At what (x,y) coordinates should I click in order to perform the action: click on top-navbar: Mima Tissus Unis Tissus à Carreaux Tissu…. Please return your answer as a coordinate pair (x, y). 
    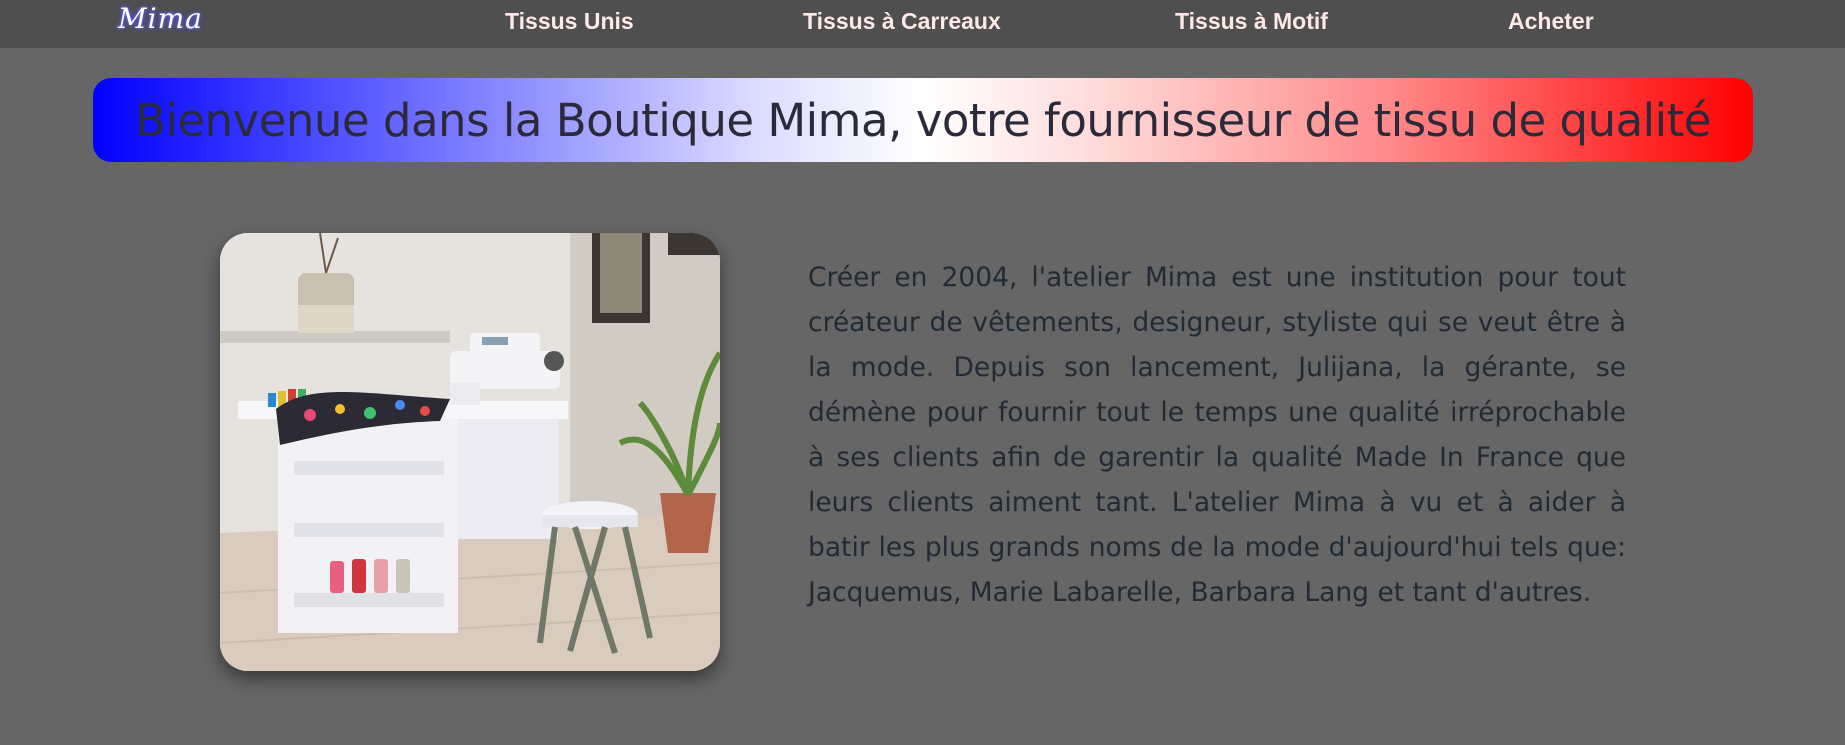
    Looking at the image, I should click on (922, 24).